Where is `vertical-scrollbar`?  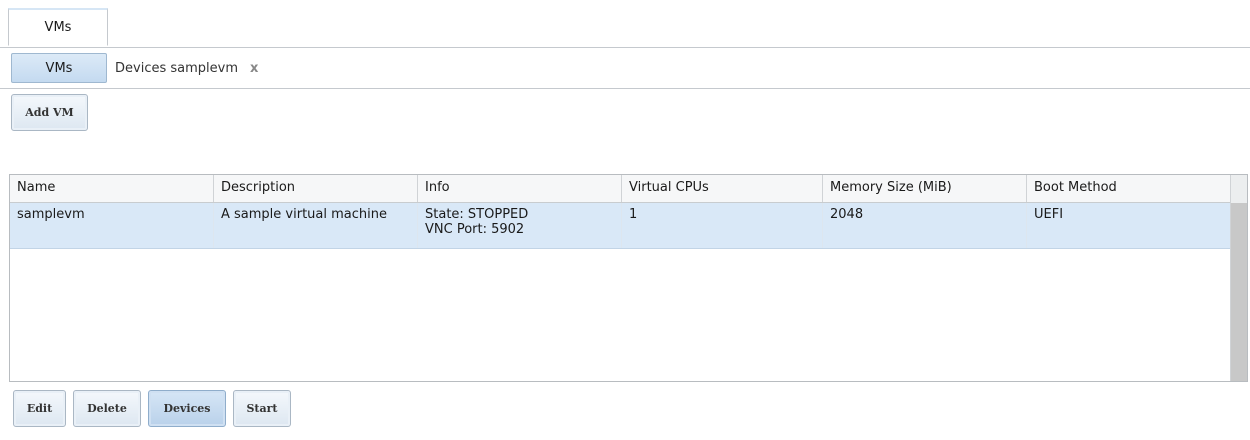
vertical-scrollbar is located at coordinates (1238, 278).